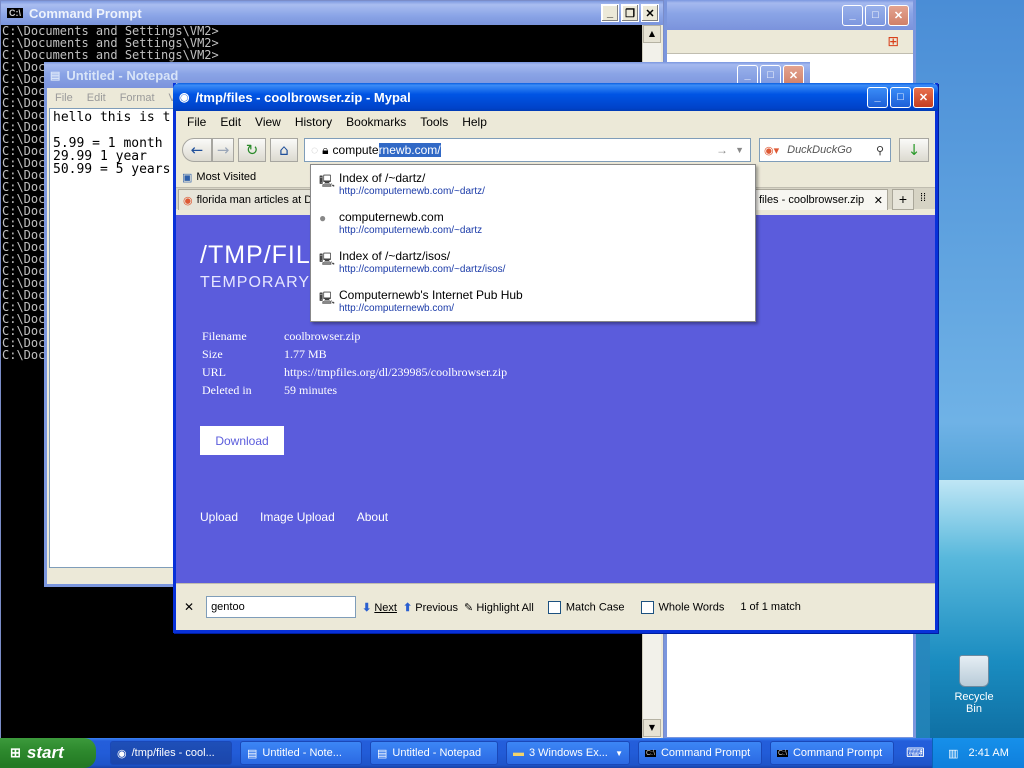 This screenshot has height=768, width=1024. Describe the element at coordinates (595, 606) in the screenshot. I see `match-case-label: Match Case` at that location.